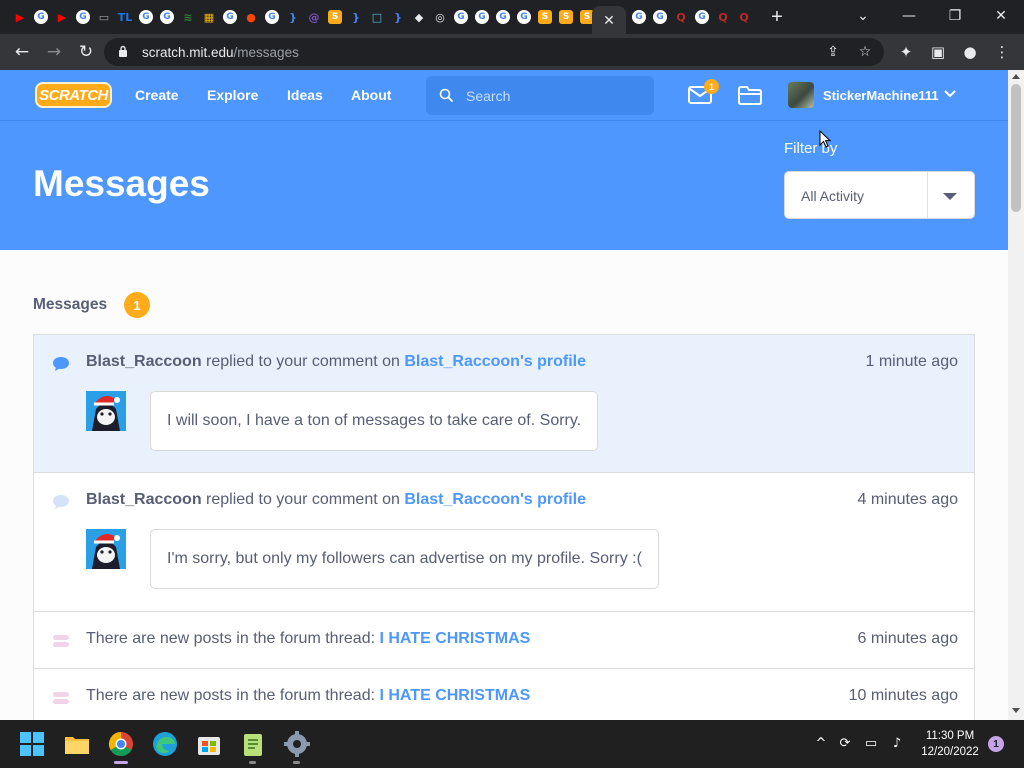 The height and width of the screenshot is (768, 1024). I want to click on clock-time: 11:30 PM, so click(950, 736).